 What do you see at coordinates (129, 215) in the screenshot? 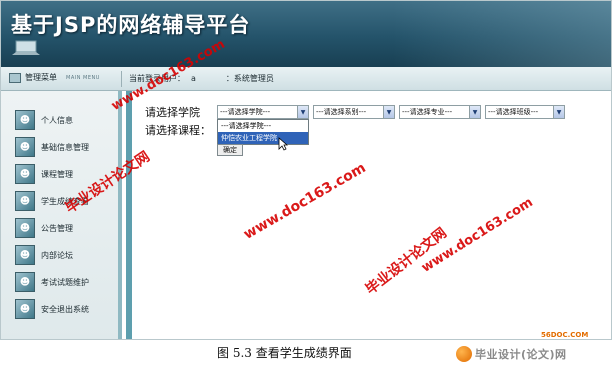
I see `main-border-strip` at bounding box center [129, 215].